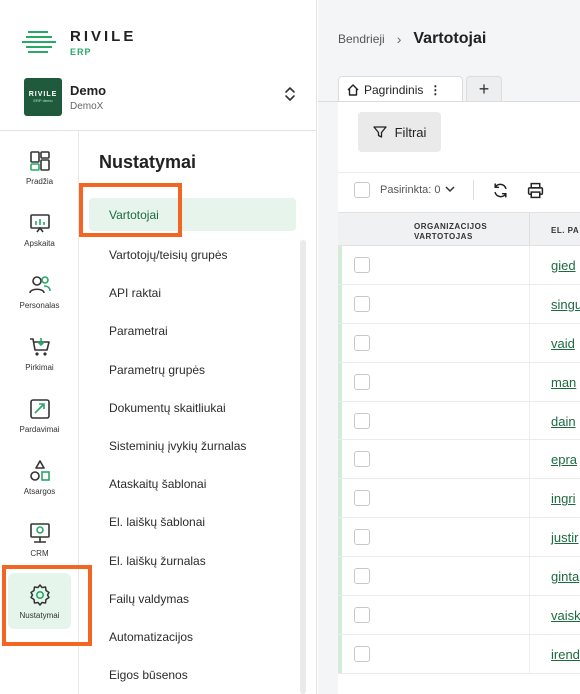  I want to click on menu-item-parametru-grupes: Parametrų grupės, so click(192, 370).